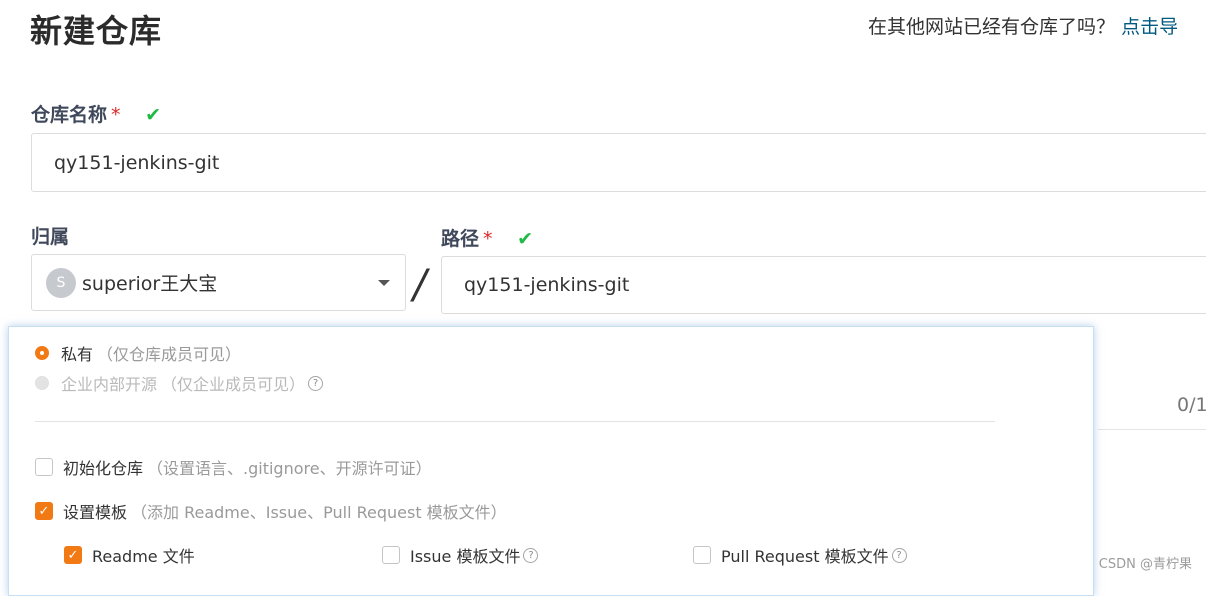  Describe the element at coordinates (95, 512) in the screenshot. I see `template-label: 设置模板` at that location.